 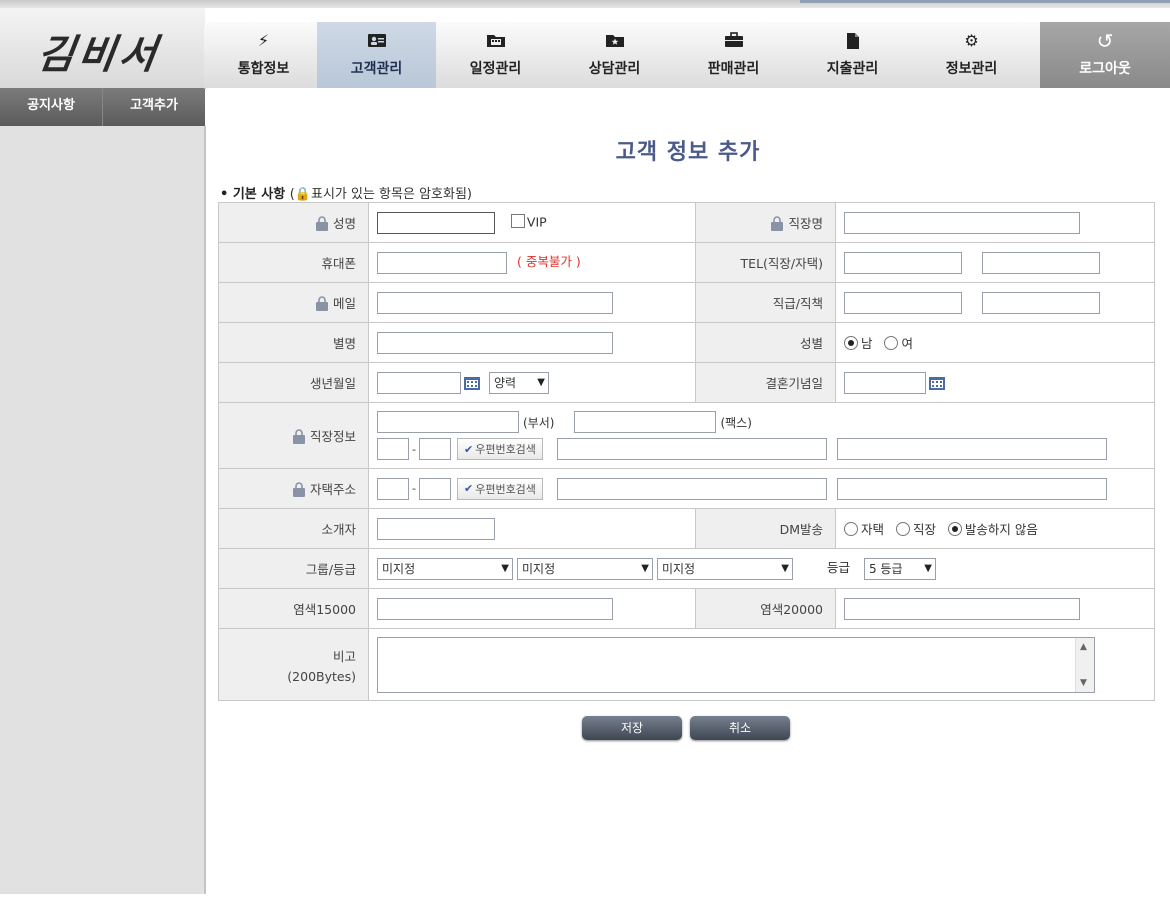 I want to click on form-row: 직장정보 (부서) (팩스) - ✔ 우편번호검색, so click(x=686, y=435).